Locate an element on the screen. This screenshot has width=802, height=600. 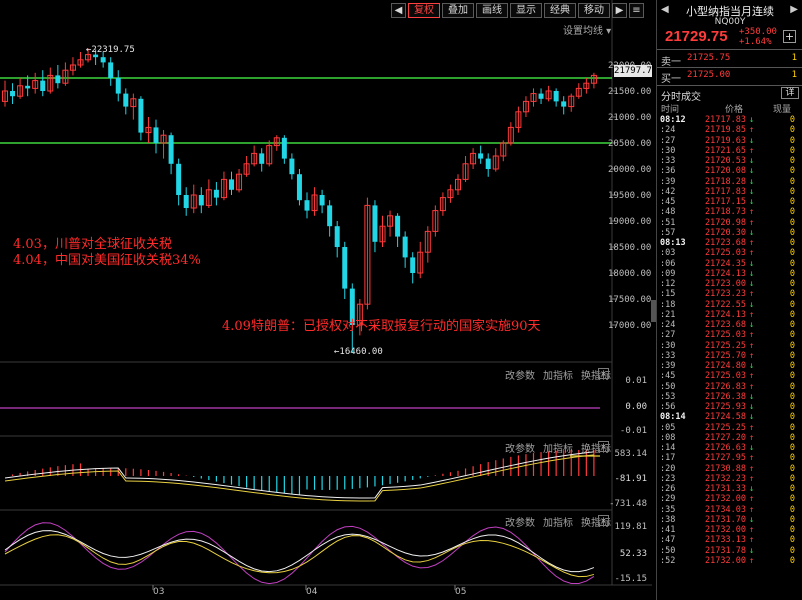
detail-button: 详 is located at coordinates (790, 93).